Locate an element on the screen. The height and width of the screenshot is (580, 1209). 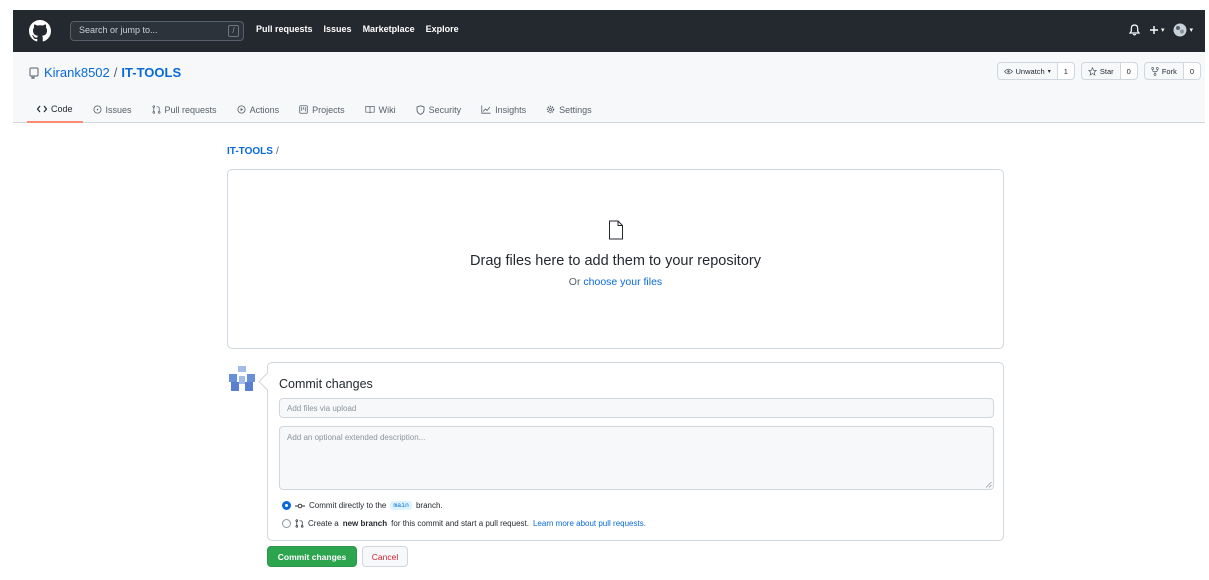
new-branch-radio is located at coordinates (286, 523).